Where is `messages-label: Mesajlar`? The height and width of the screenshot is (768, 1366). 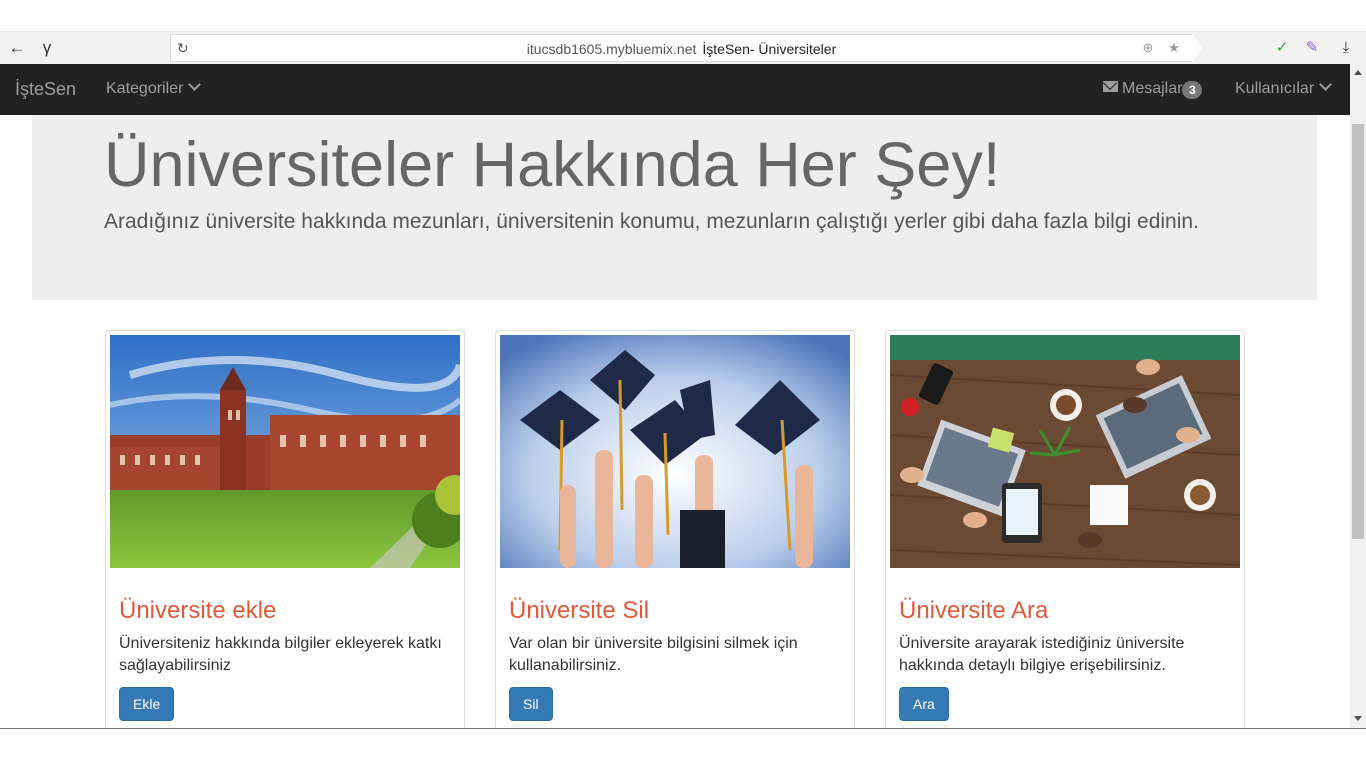 messages-label: Mesajlar is located at coordinates (1152, 88).